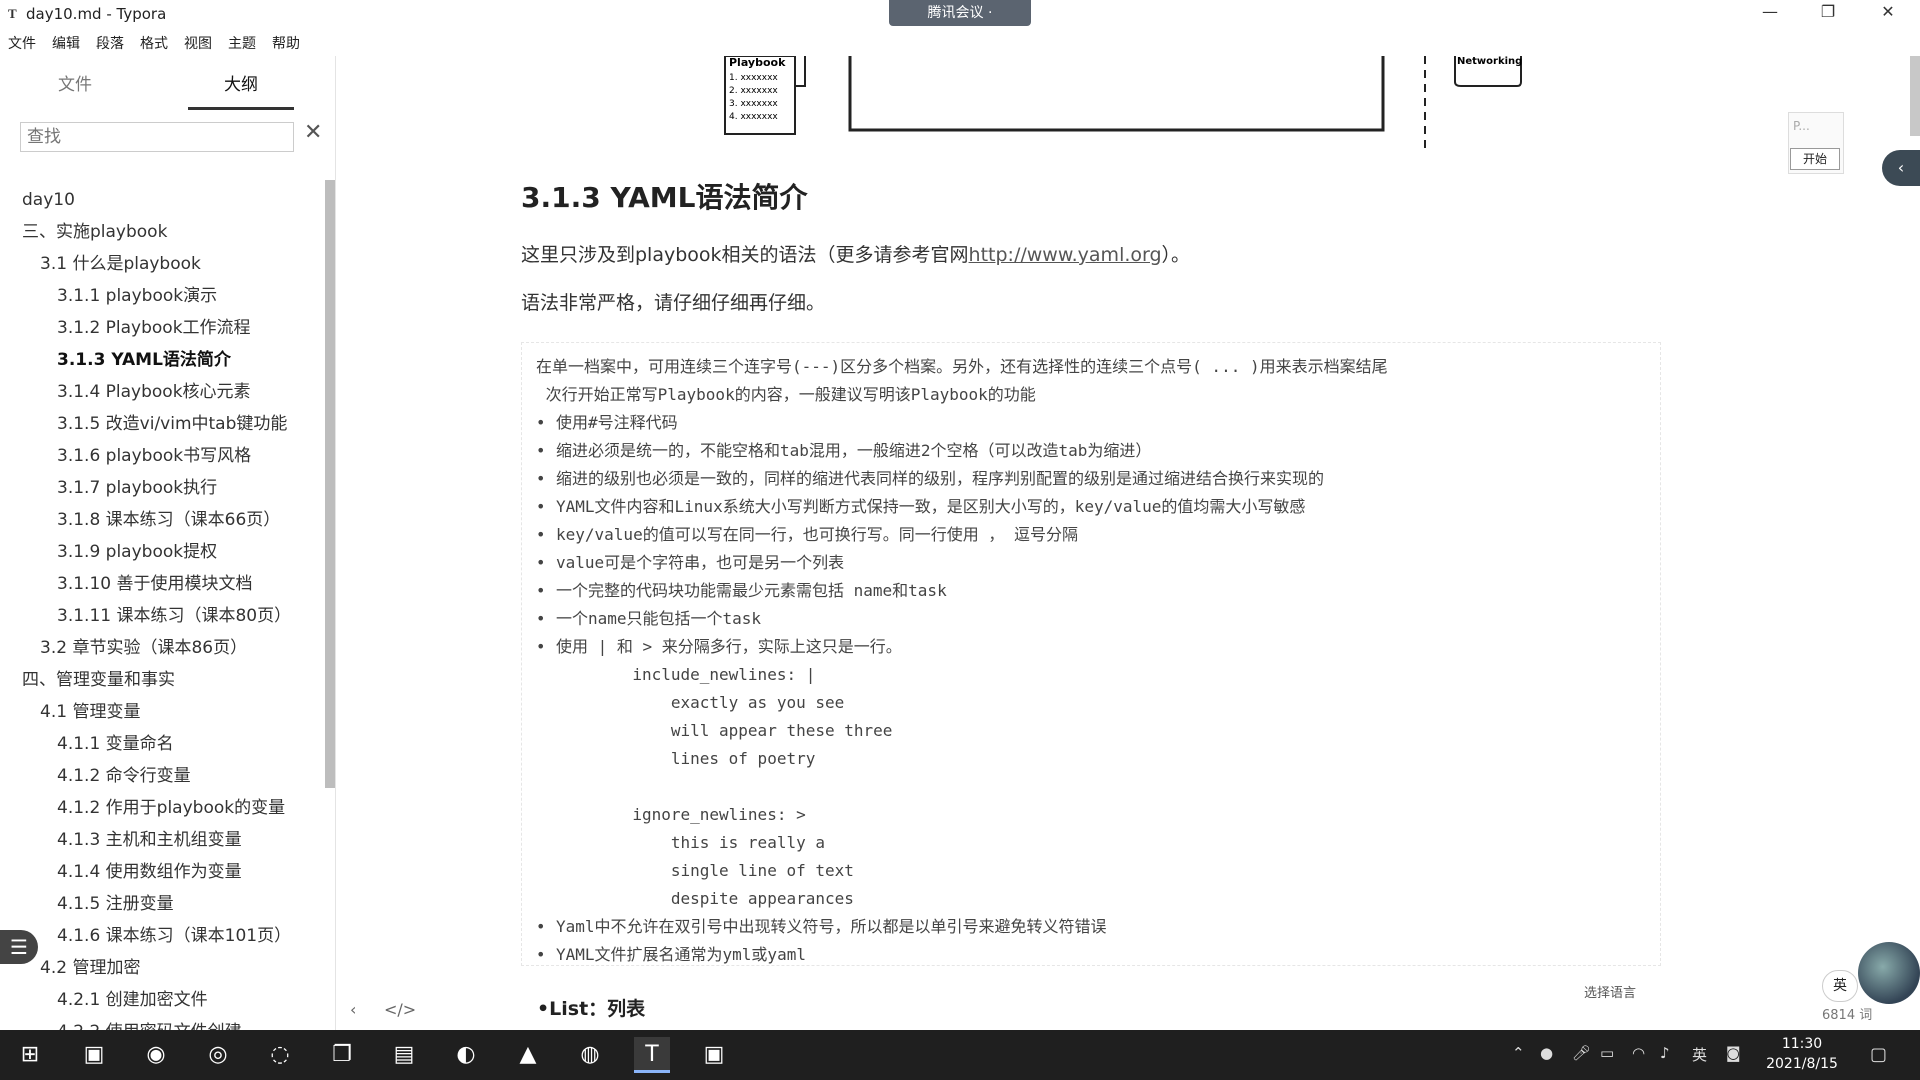 Image resolution: width=1920 pixels, height=1080 pixels. Describe the element at coordinates (714, 1055) in the screenshot. I see `app-window-icon: ▣` at that location.